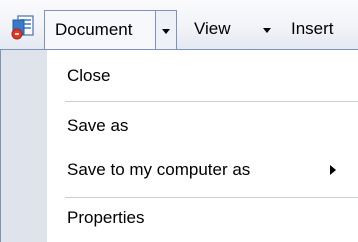  Describe the element at coordinates (202, 76) in the screenshot. I see `menu-item-close: Close` at that location.